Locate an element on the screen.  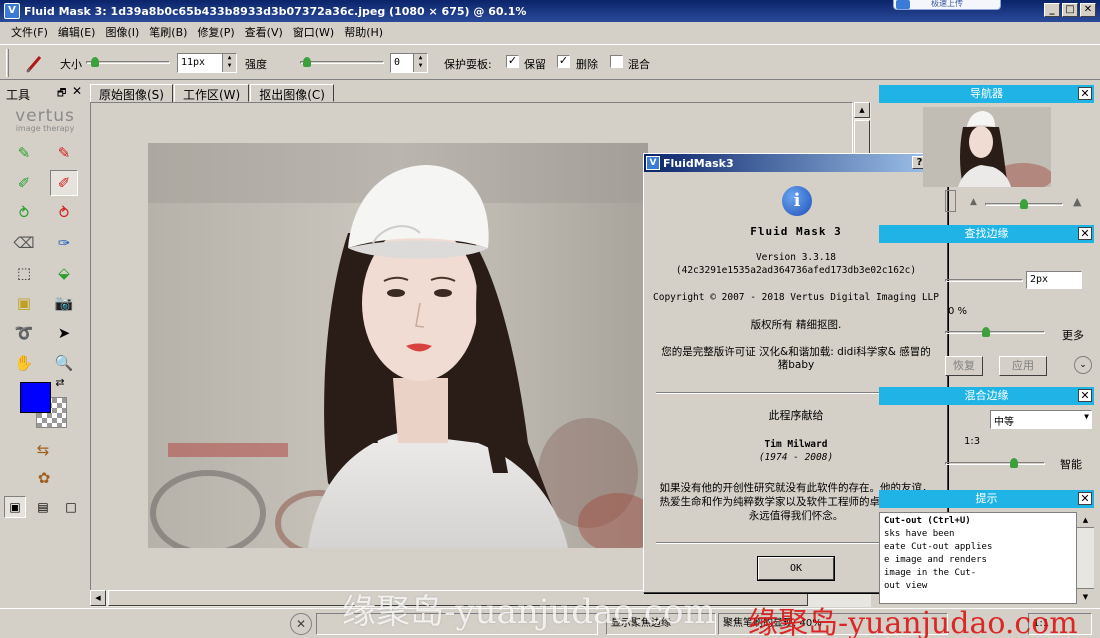
tab-cutout-image: 抠出图像(C) is located at coordinates (292, 93).